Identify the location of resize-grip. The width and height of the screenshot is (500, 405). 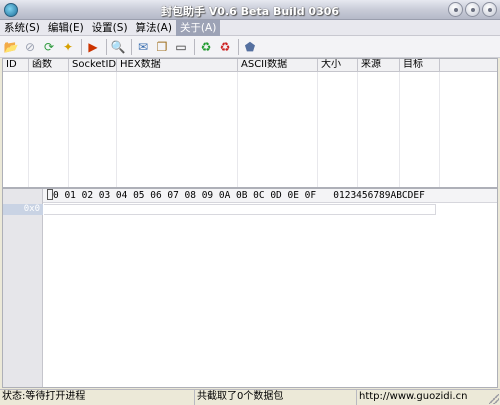
(494, 399).